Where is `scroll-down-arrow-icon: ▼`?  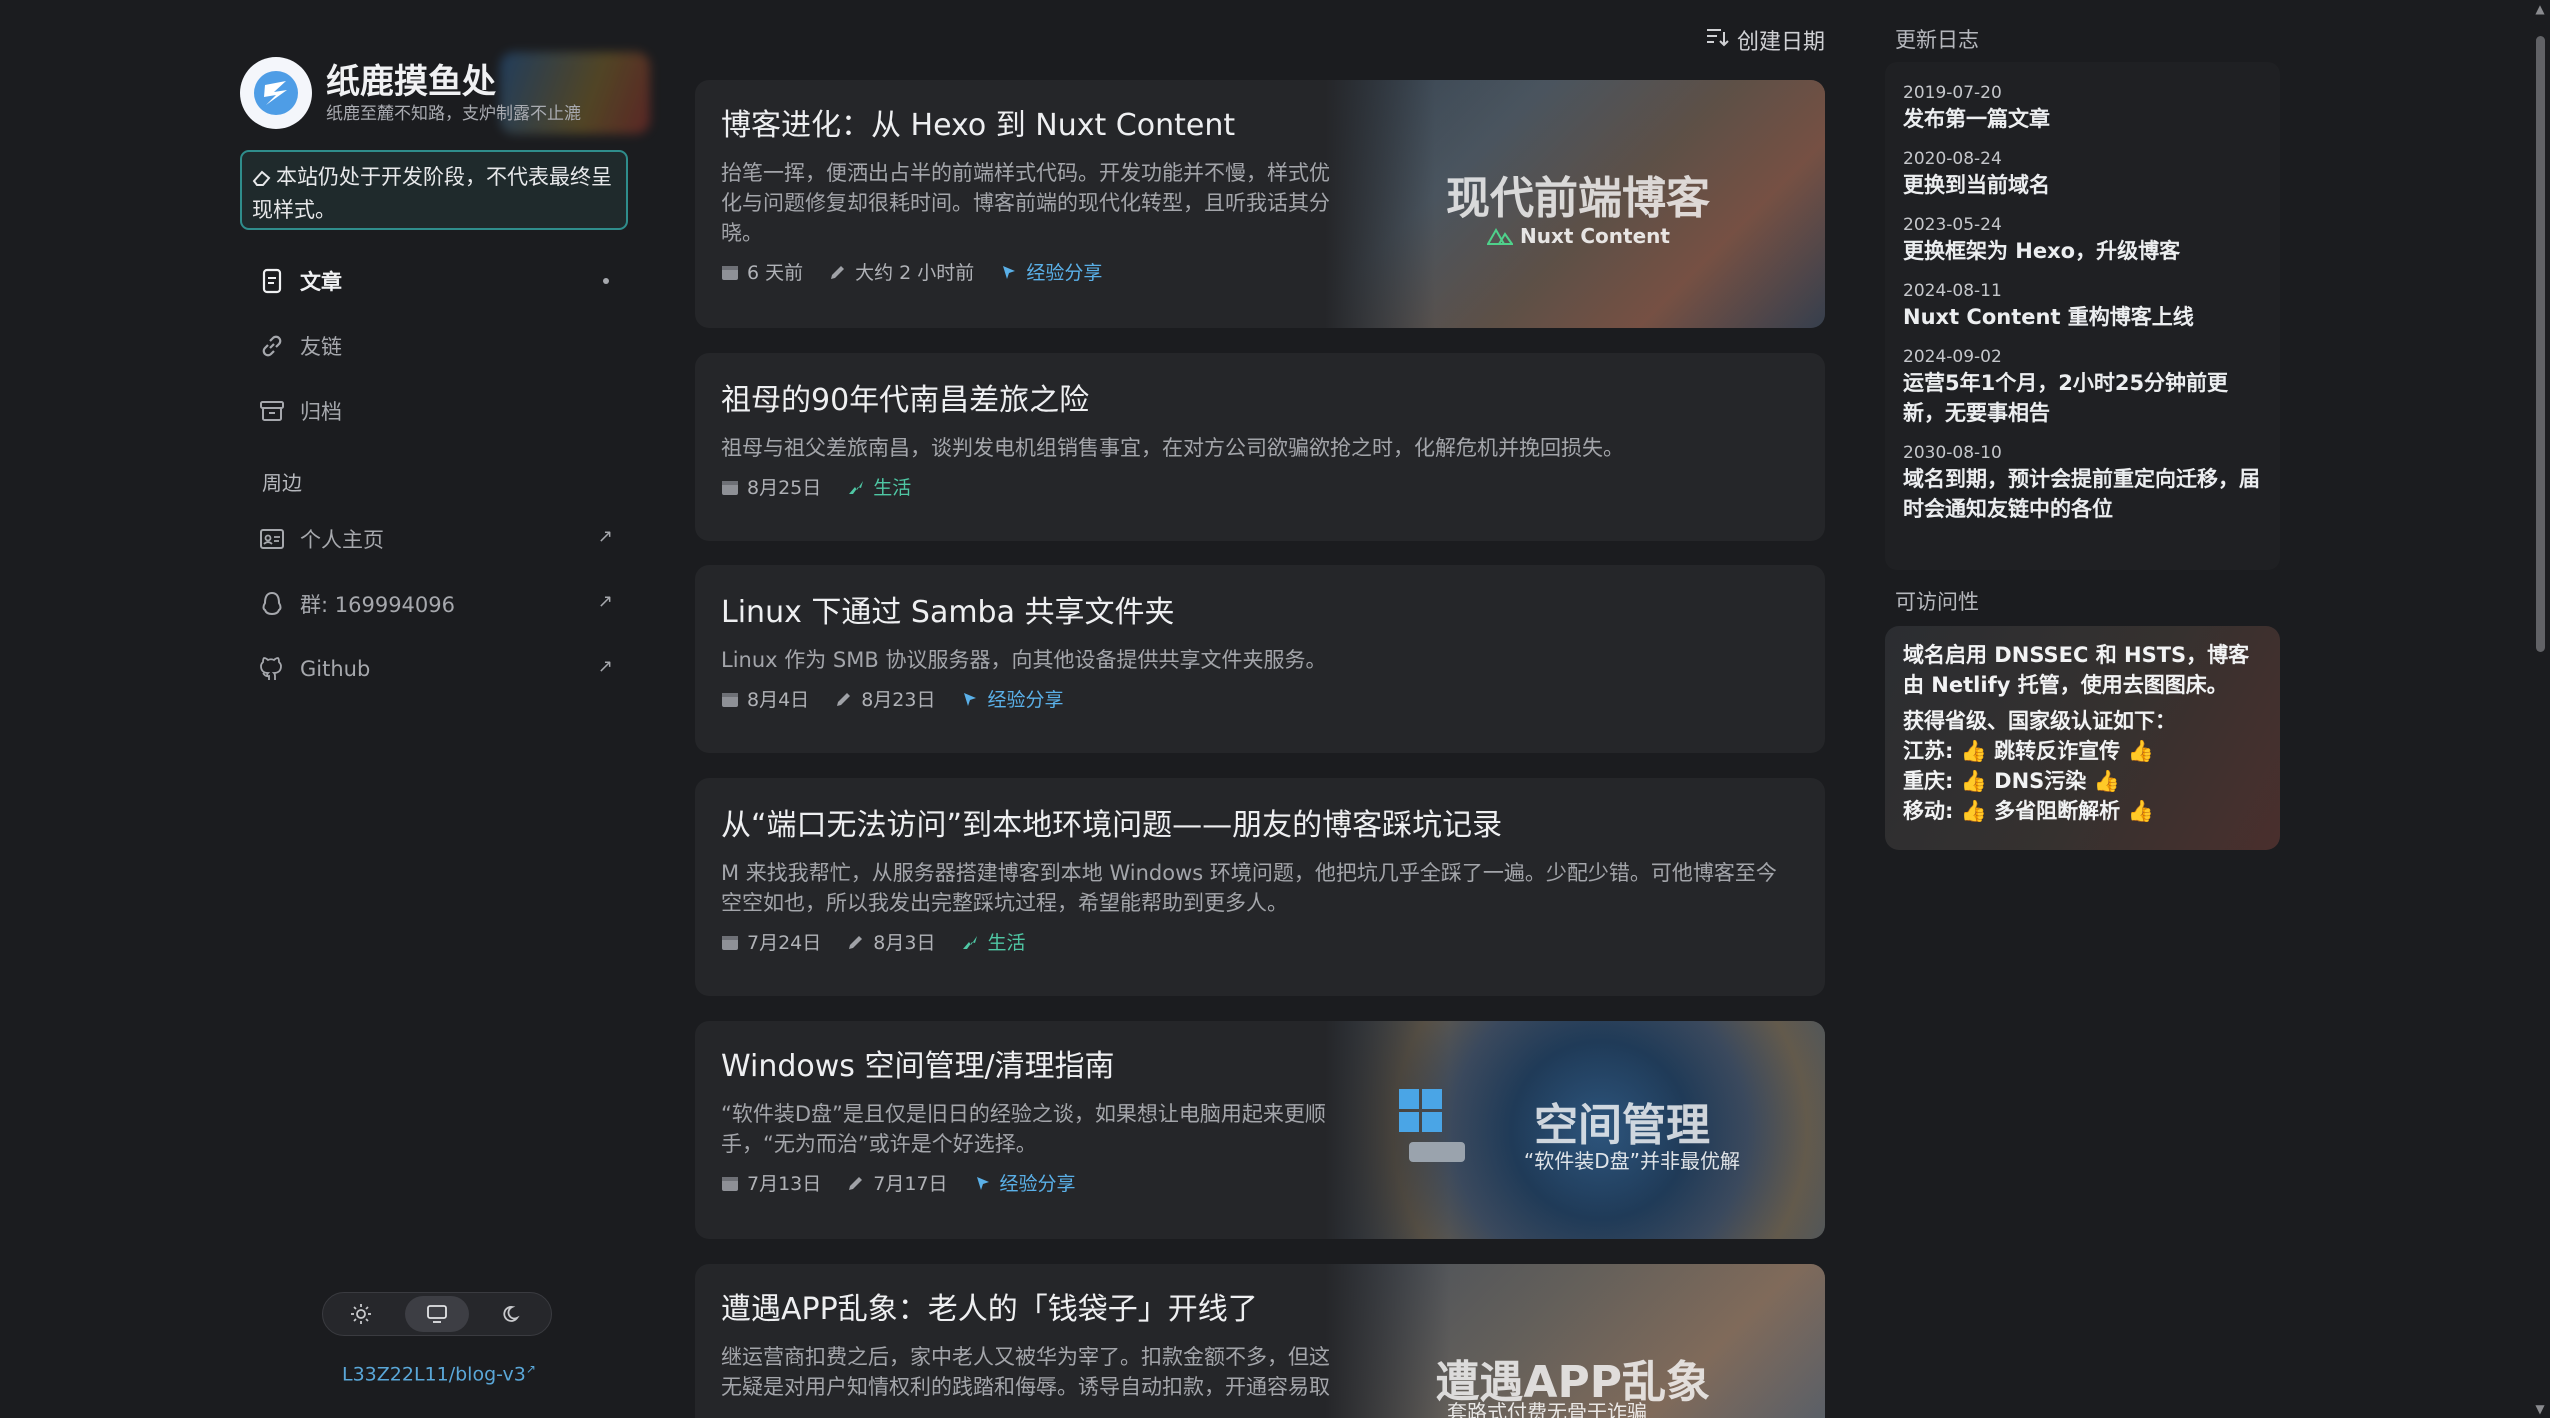
scroll-down-arrow-icon: ▼ is located at coordinates (2540, 1409).